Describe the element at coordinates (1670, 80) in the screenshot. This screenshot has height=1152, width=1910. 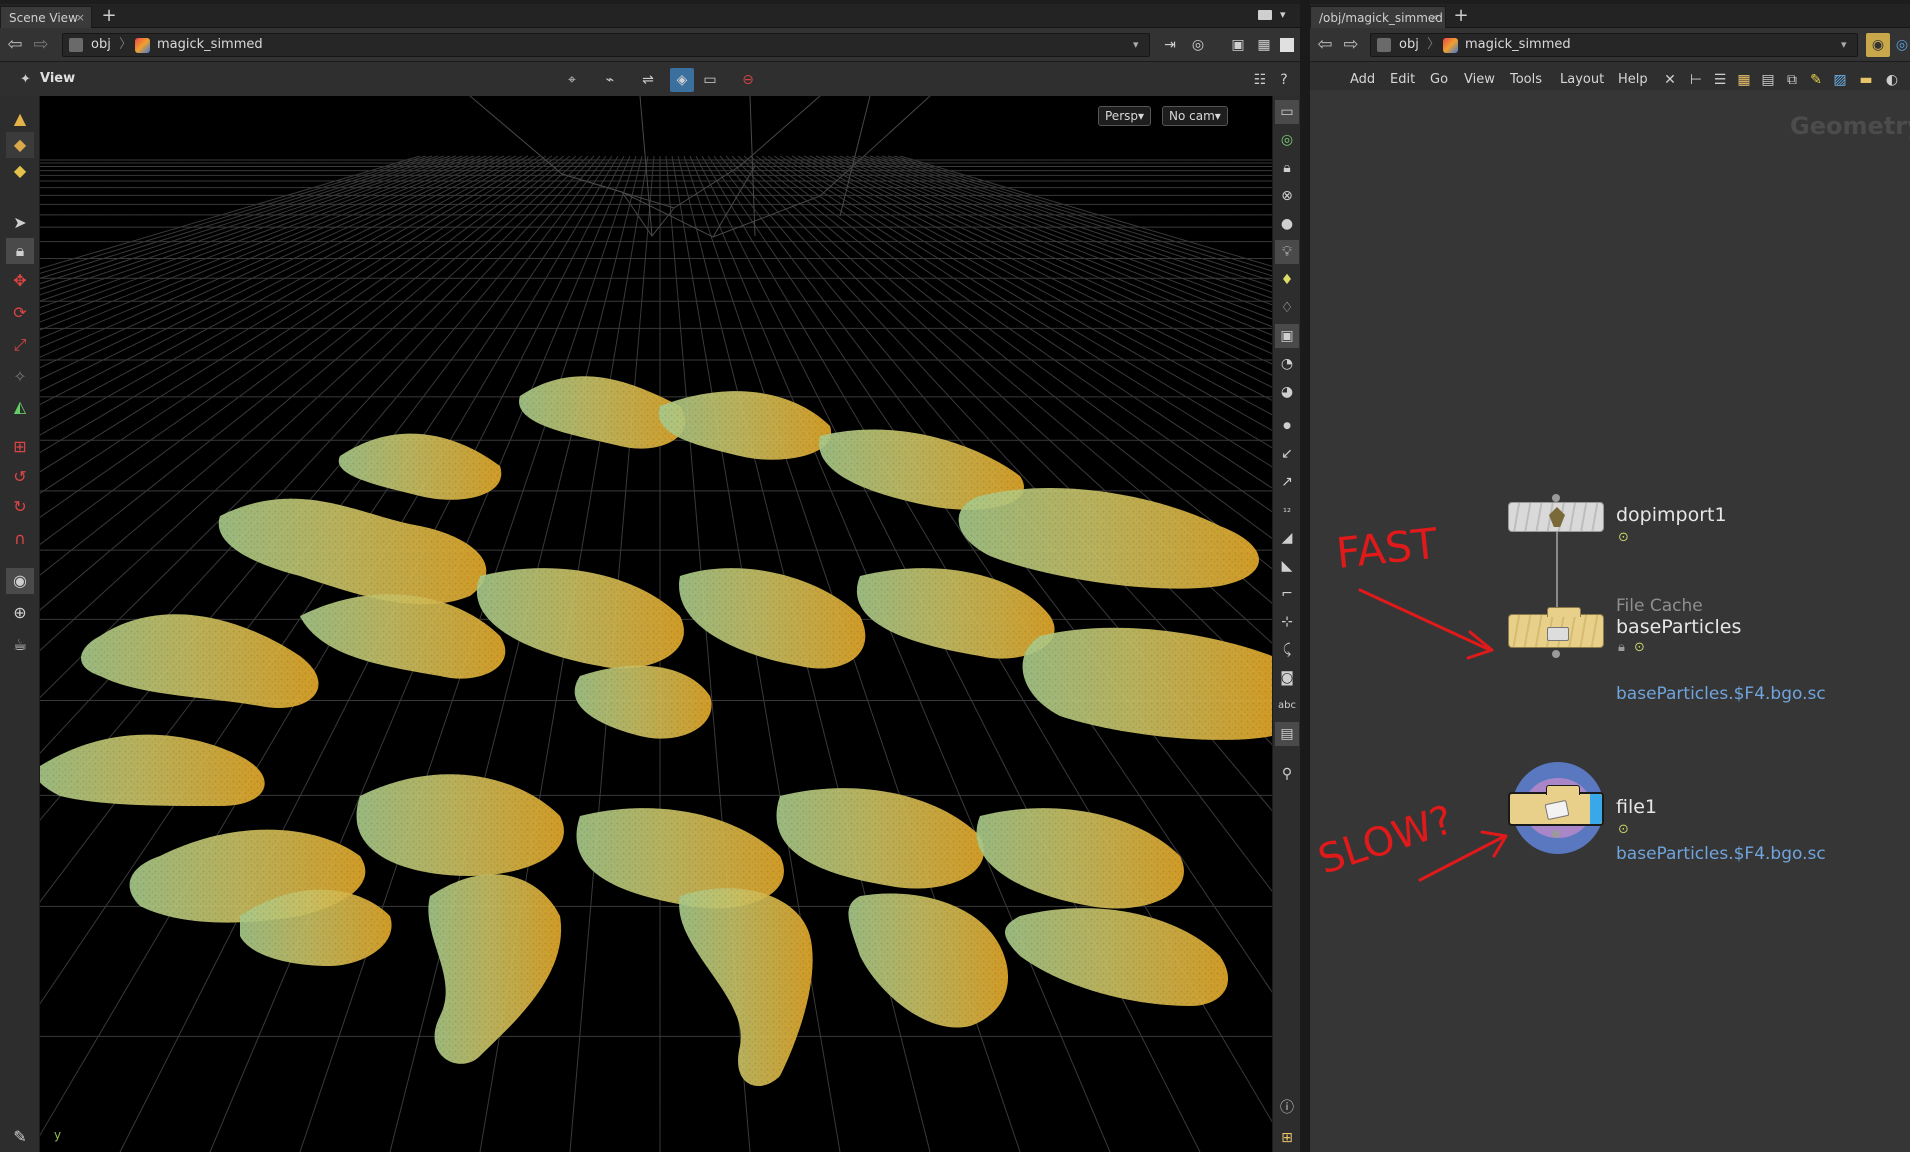
I see `wrench-icon: ✕` at that location.